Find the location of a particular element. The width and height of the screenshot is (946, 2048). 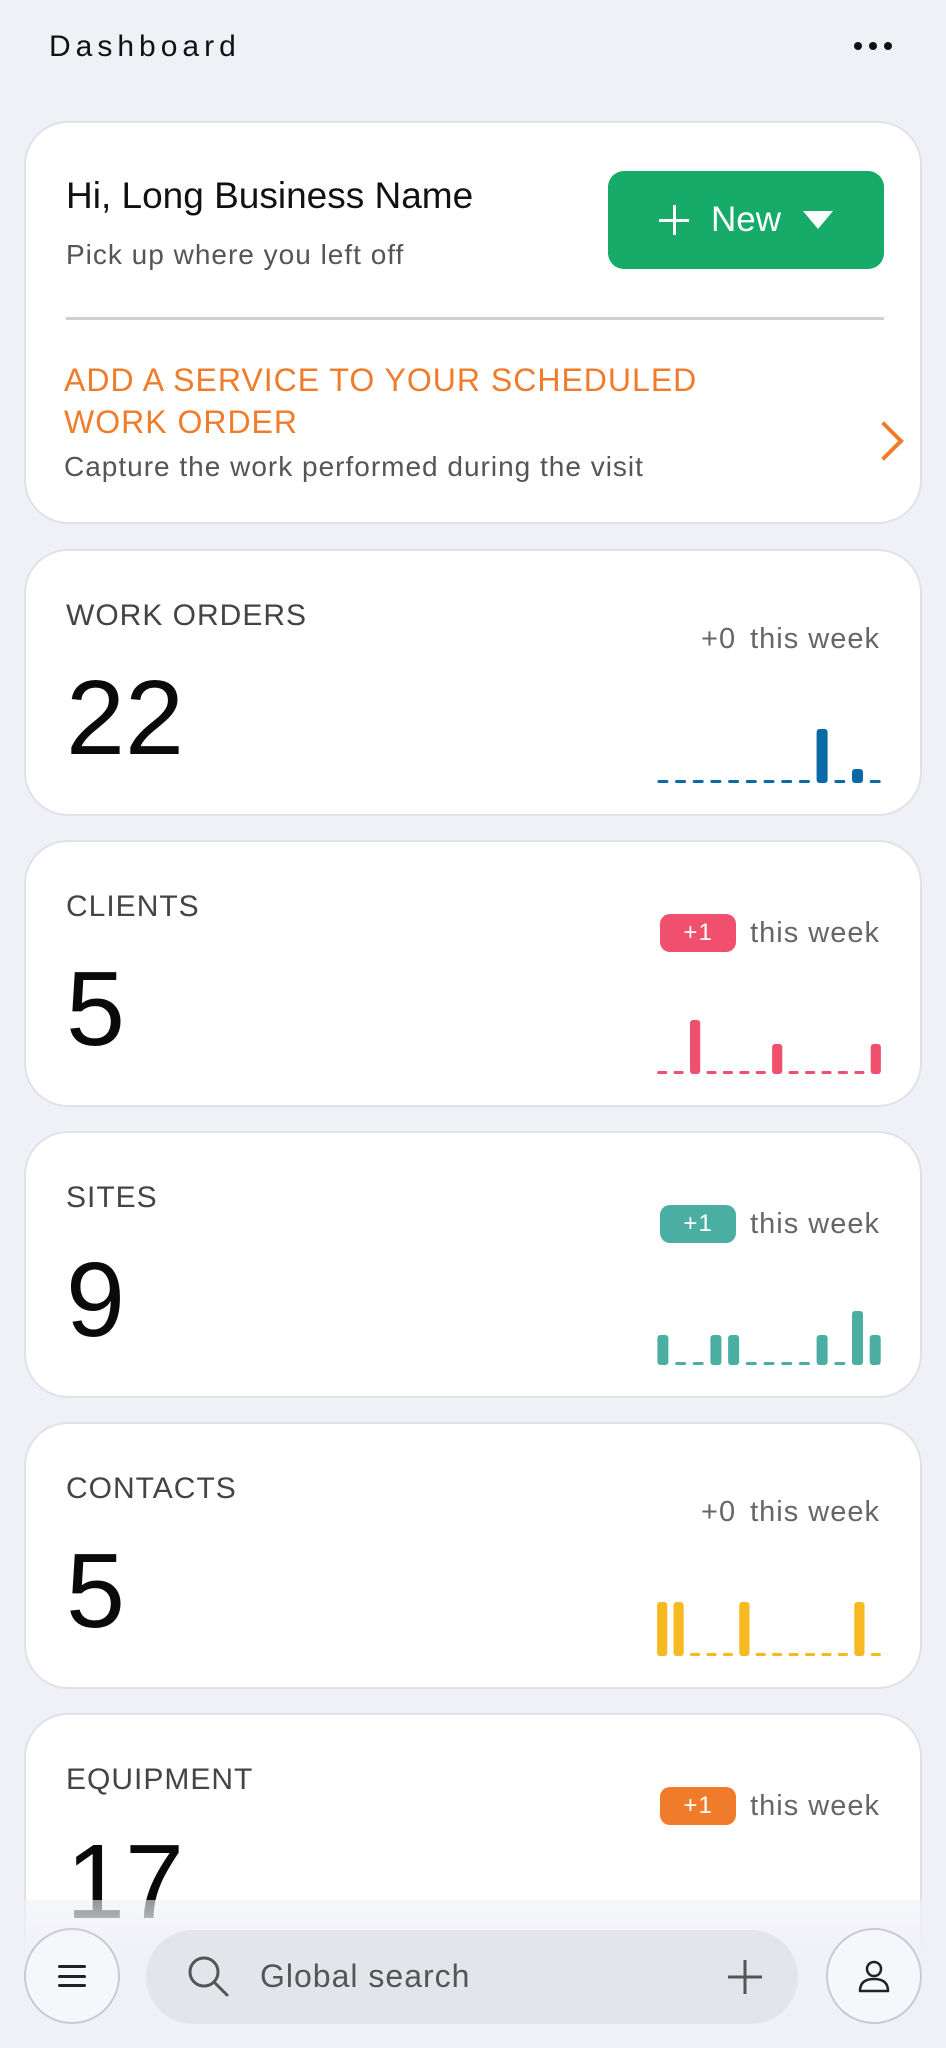

stat-value: 9 is located at coordinates (95, 1300).